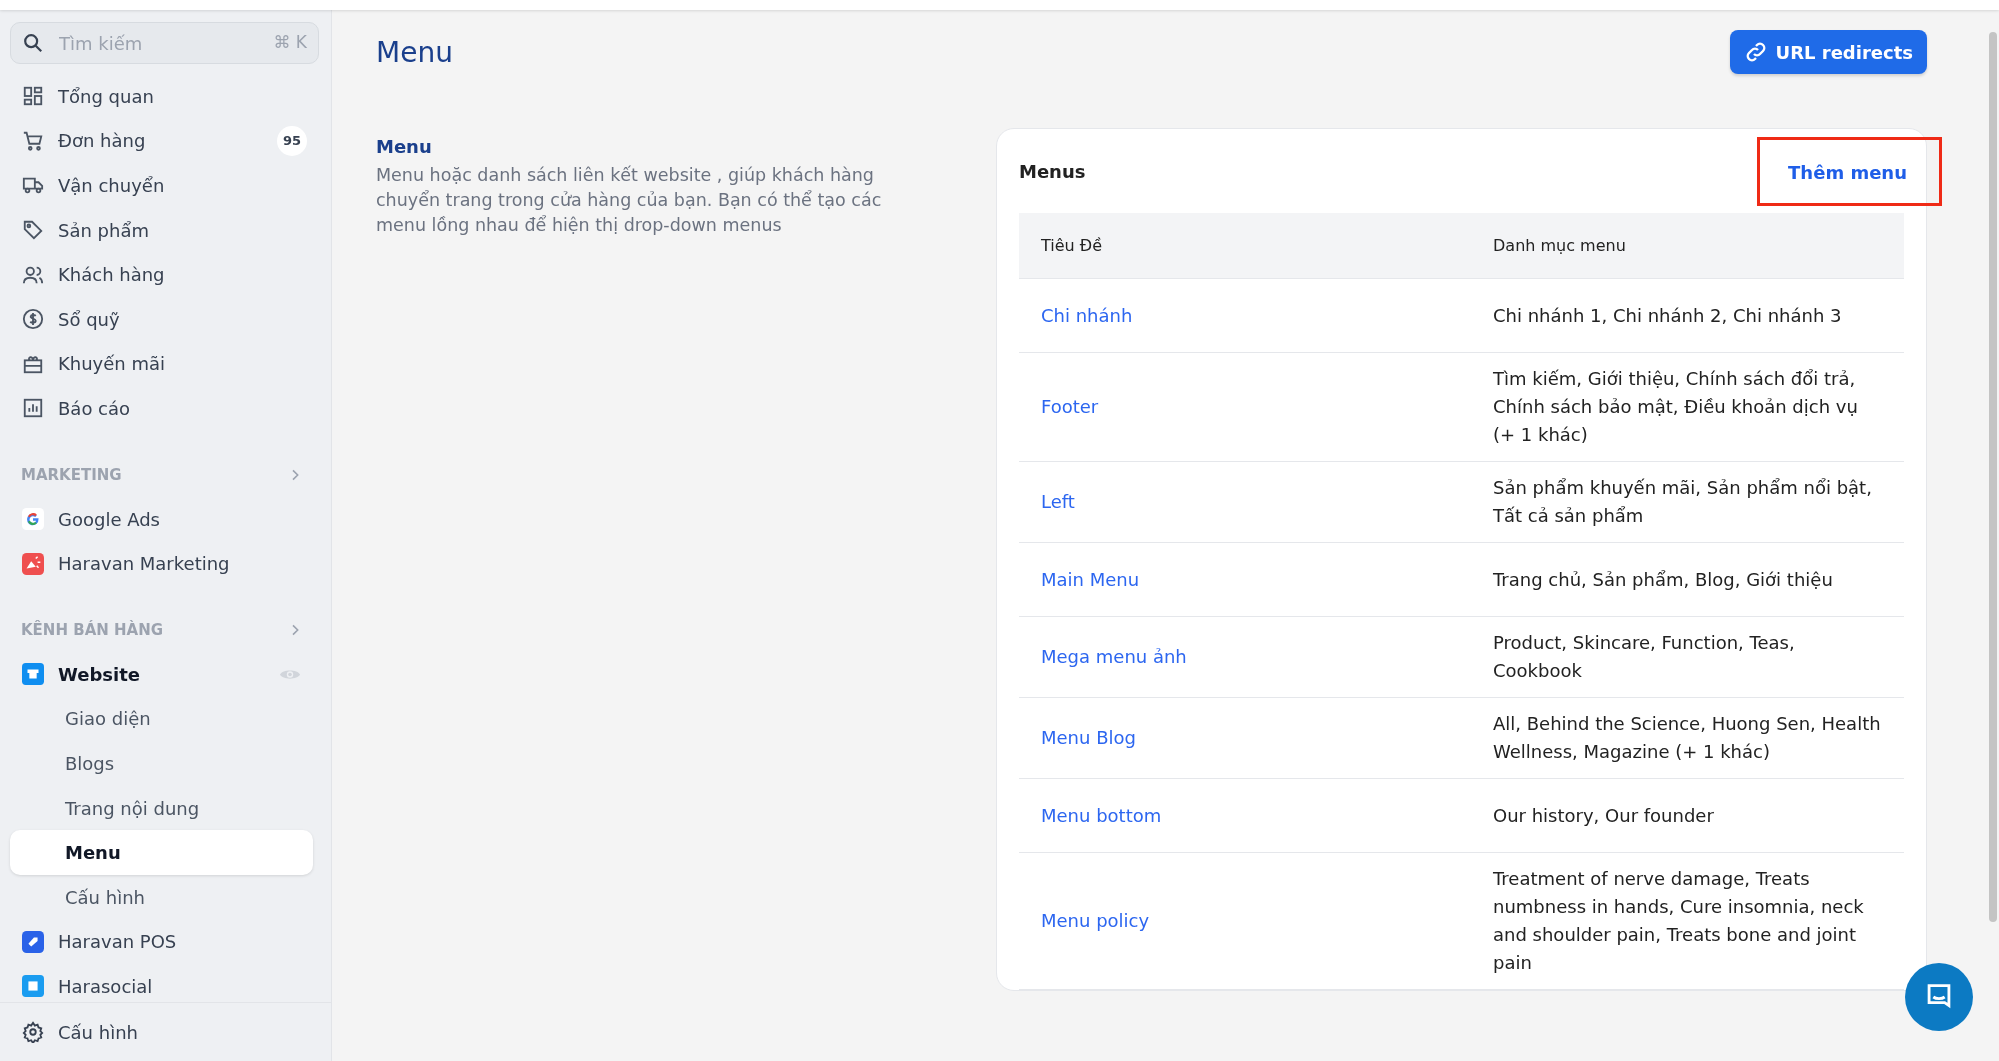 The width and height of the screenshot is (1999, 1061). Describe the element at coordinates (1675, 407) in the screenshot. I see `table-cell-text: Tìm kiếm, Giới thiệu, Chính sách đổi trả, Chính sách bảo mật, Điều khoản dịch vụ (+ 1 khác)` at that location.